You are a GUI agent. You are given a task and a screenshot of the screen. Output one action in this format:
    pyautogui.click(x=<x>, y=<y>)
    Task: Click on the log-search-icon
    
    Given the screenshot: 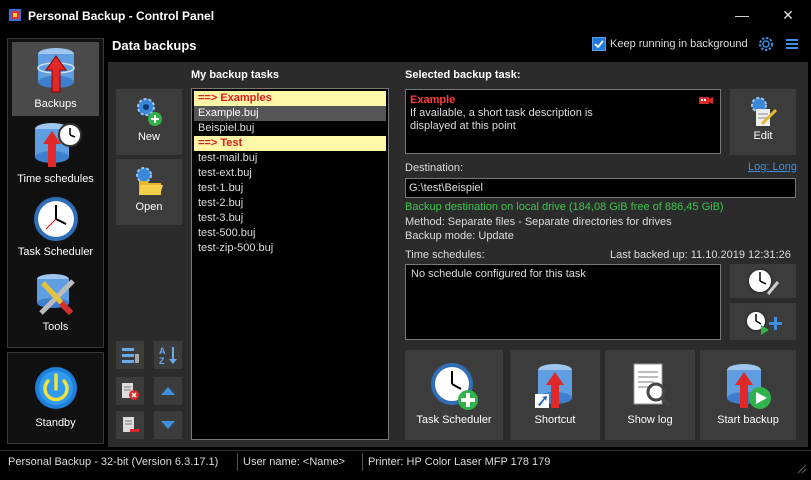 What is the action you would take?
    pyautogui.click(x=652, y=385)
    